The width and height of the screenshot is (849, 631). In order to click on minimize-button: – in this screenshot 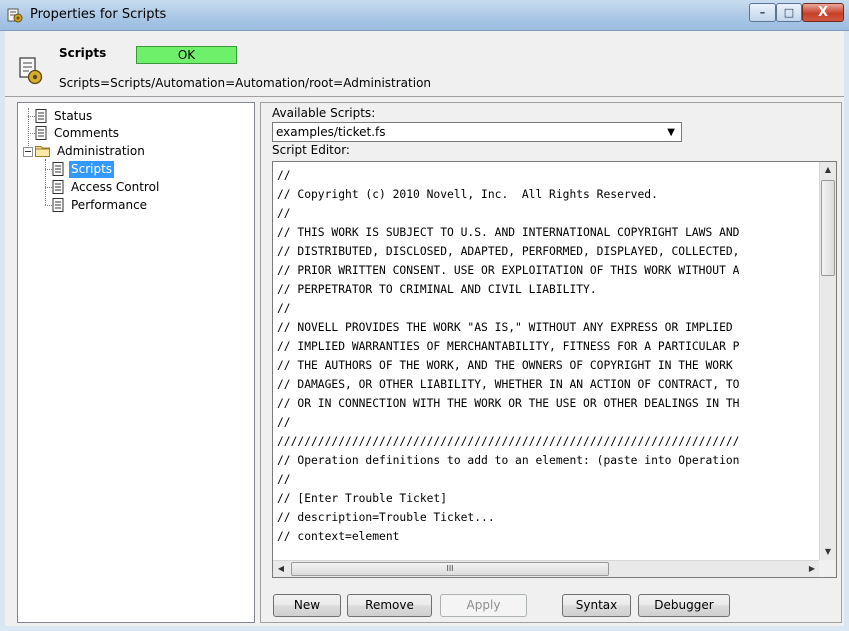, I will do `click(762, 12)`.